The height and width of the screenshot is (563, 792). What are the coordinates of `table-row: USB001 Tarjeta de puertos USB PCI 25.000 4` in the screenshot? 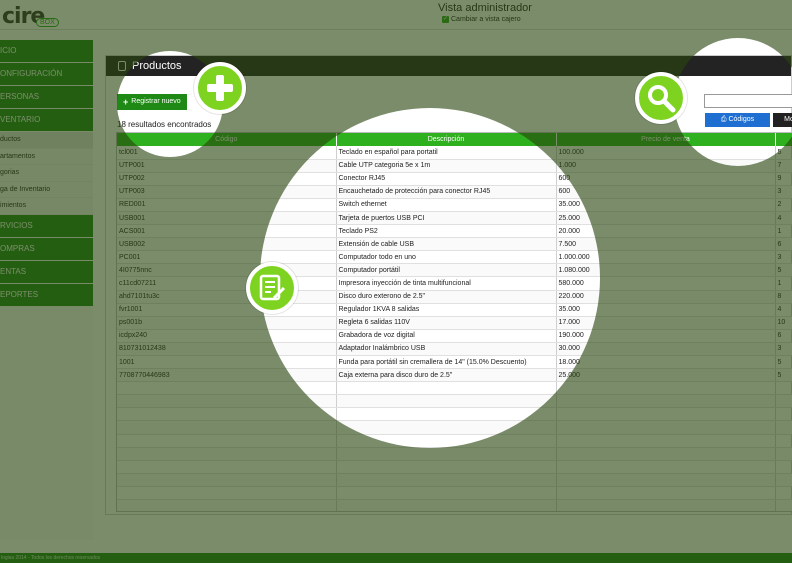 It's located at (454, 218).